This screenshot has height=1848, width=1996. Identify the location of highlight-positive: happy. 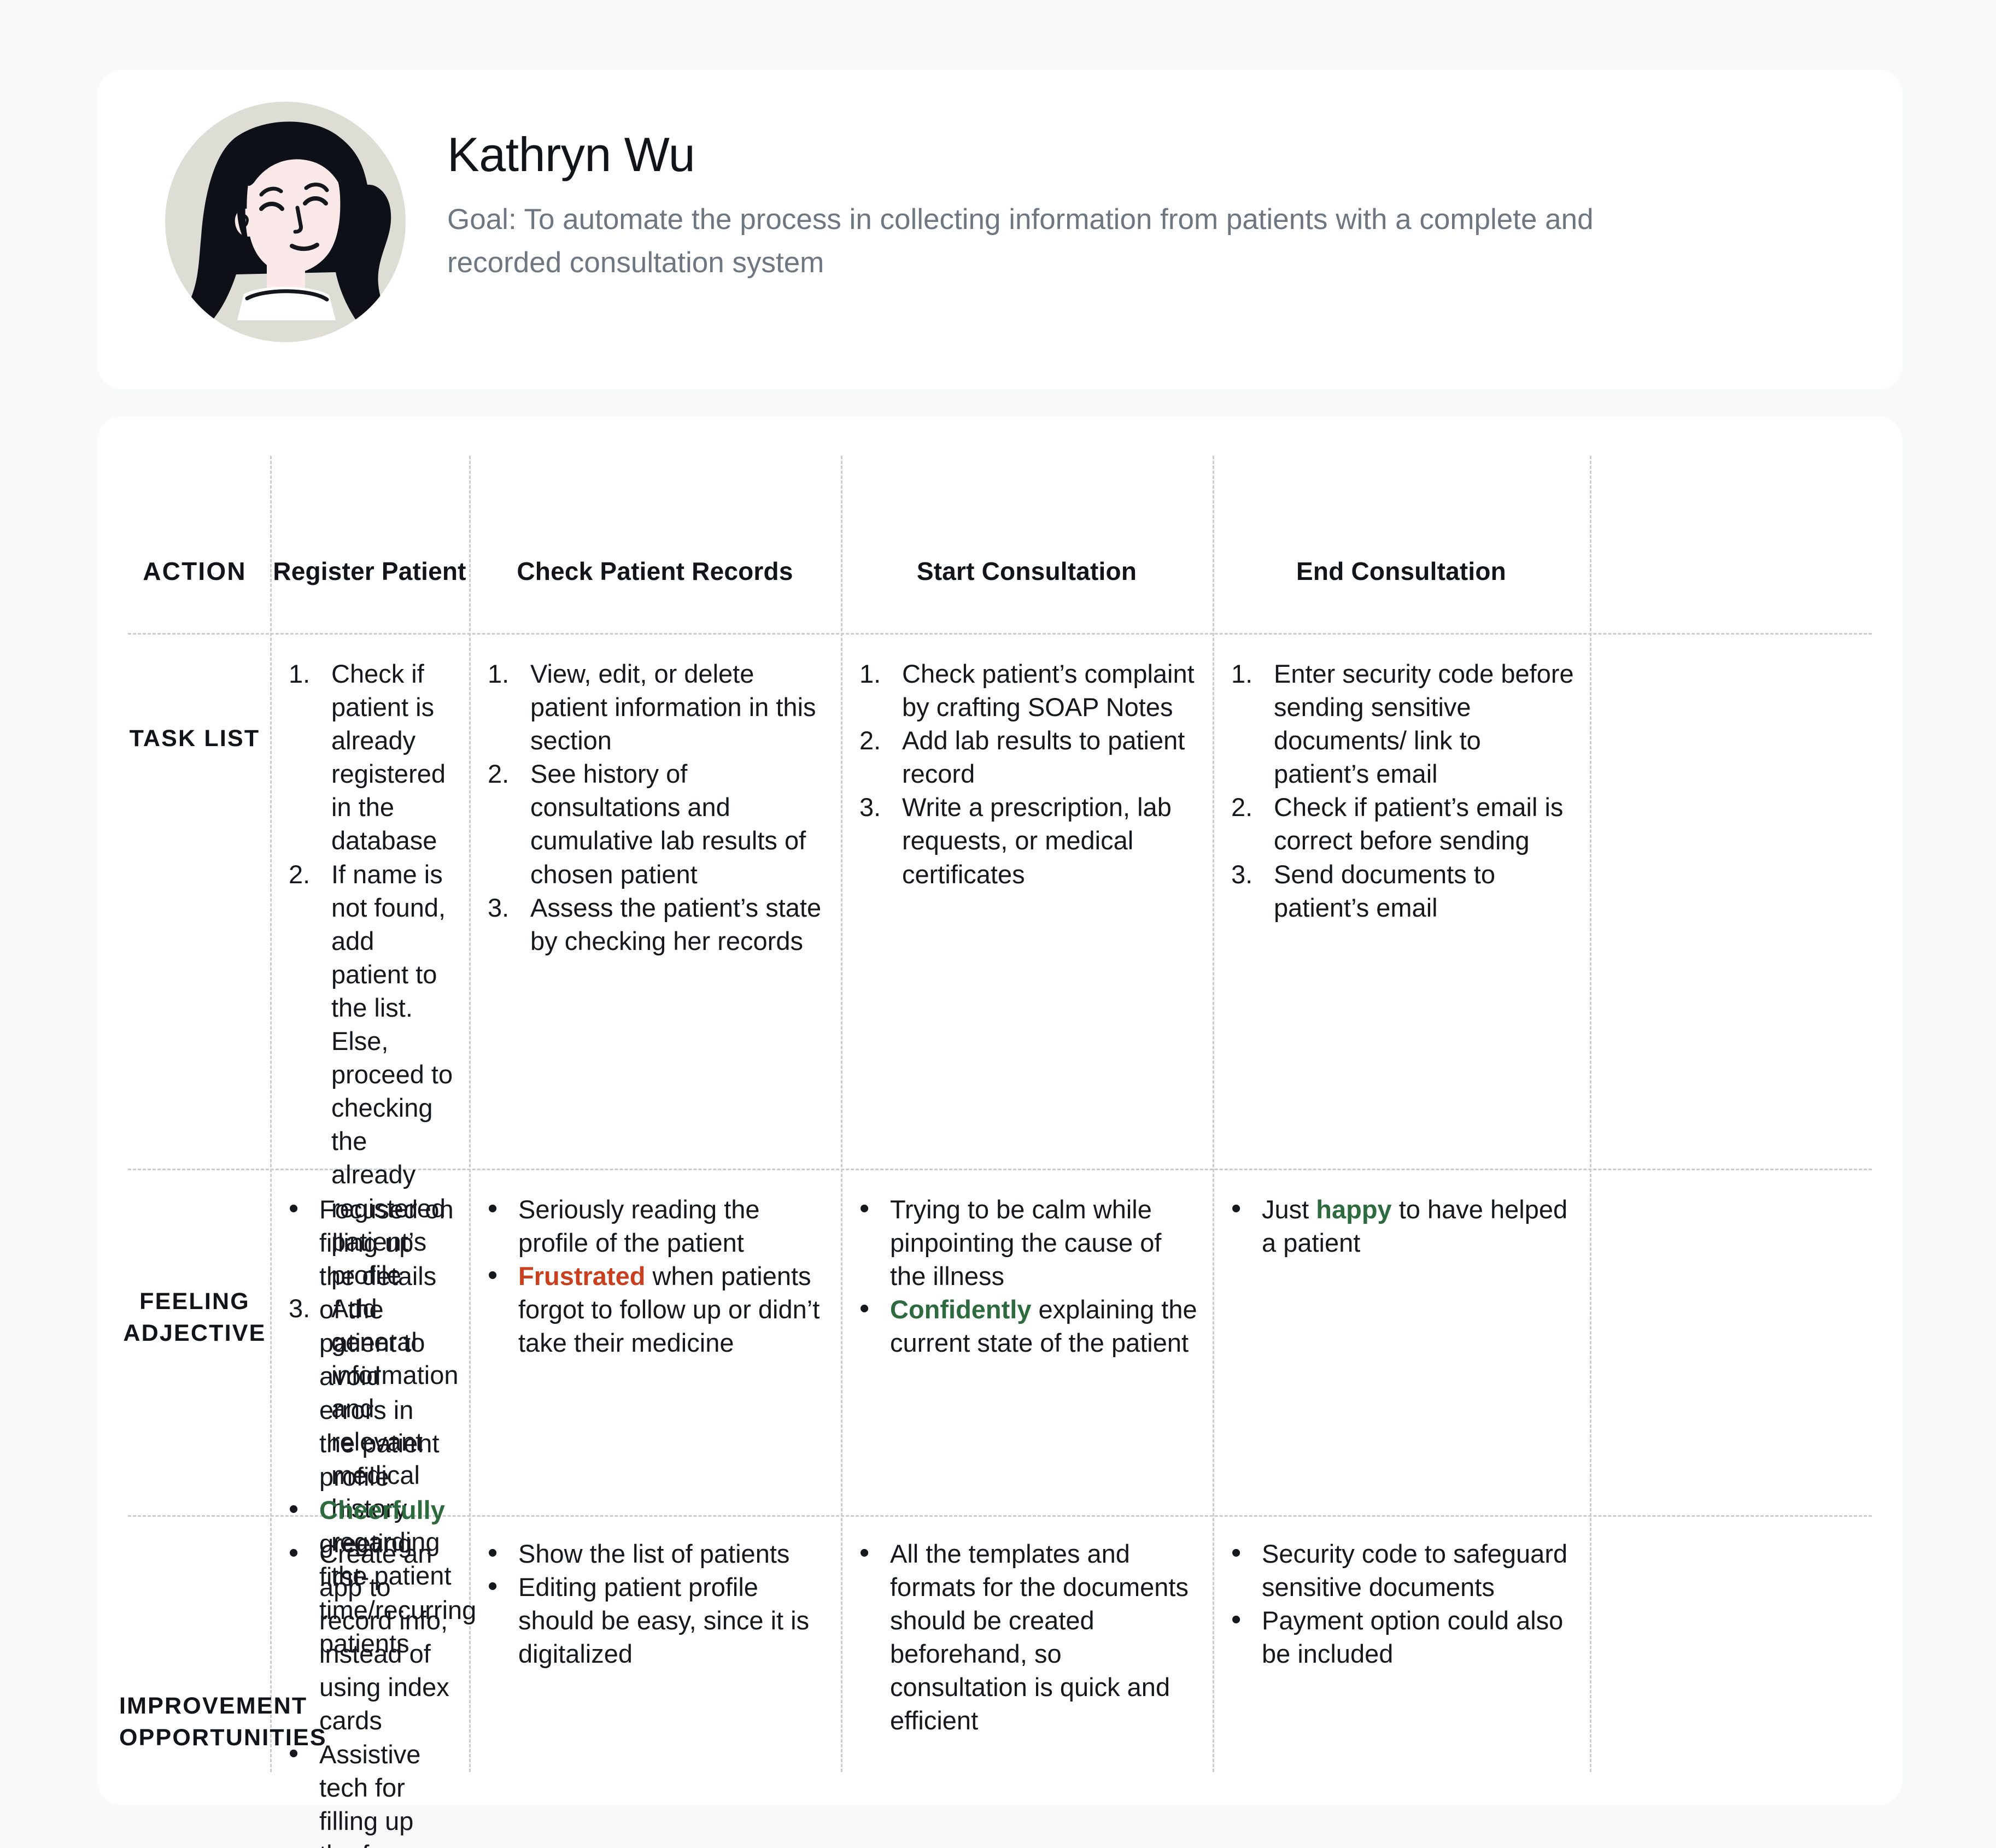
(1354, 1210).